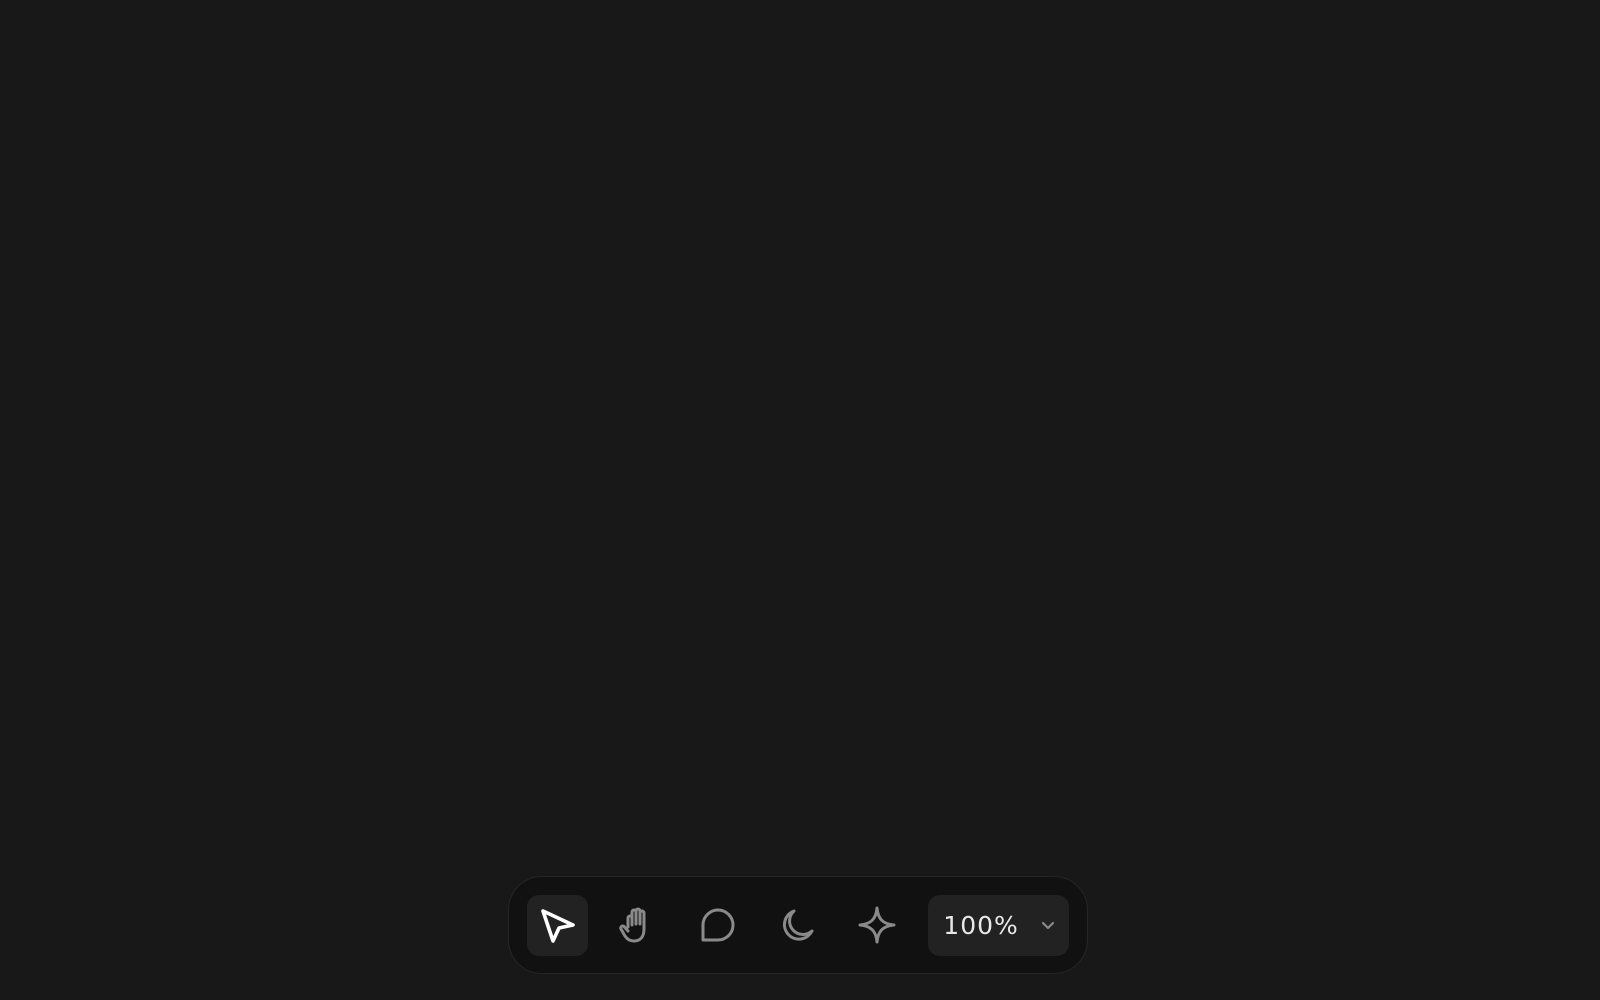  I want to click on comment-tool-button, so click(717, 925).